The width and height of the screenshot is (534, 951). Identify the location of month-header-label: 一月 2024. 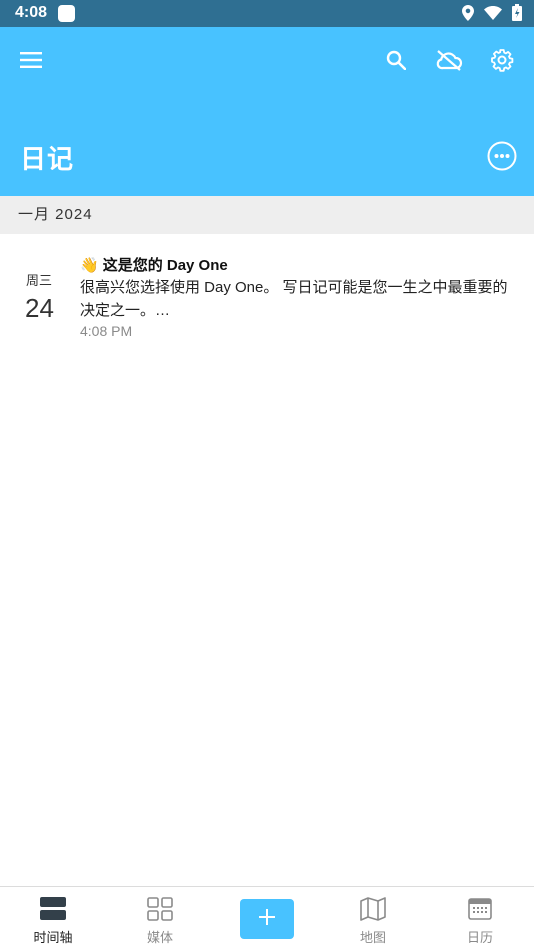
(55, 214).